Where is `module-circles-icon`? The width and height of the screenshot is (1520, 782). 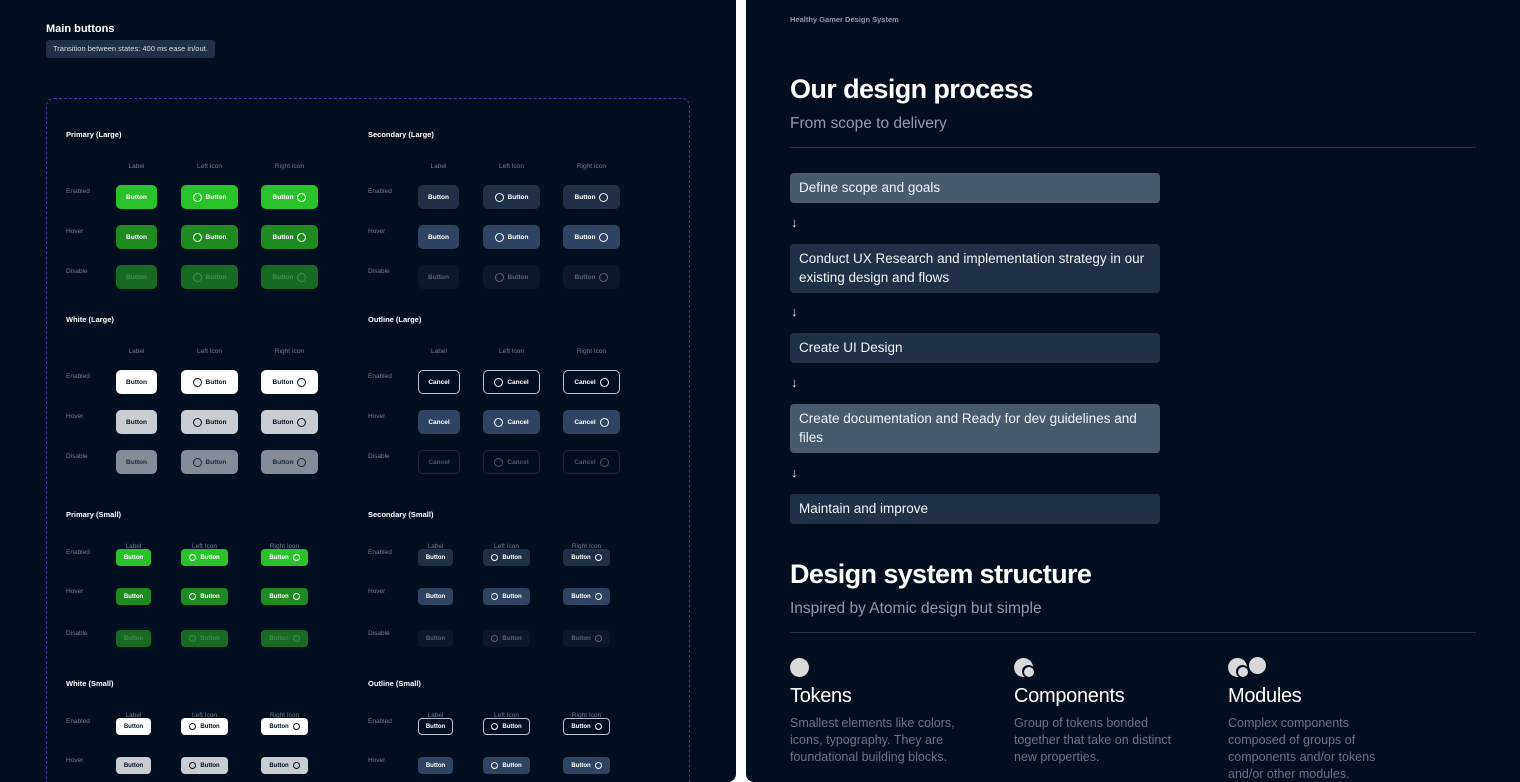
module-circles-icon is located at coordinates (1313, 667).